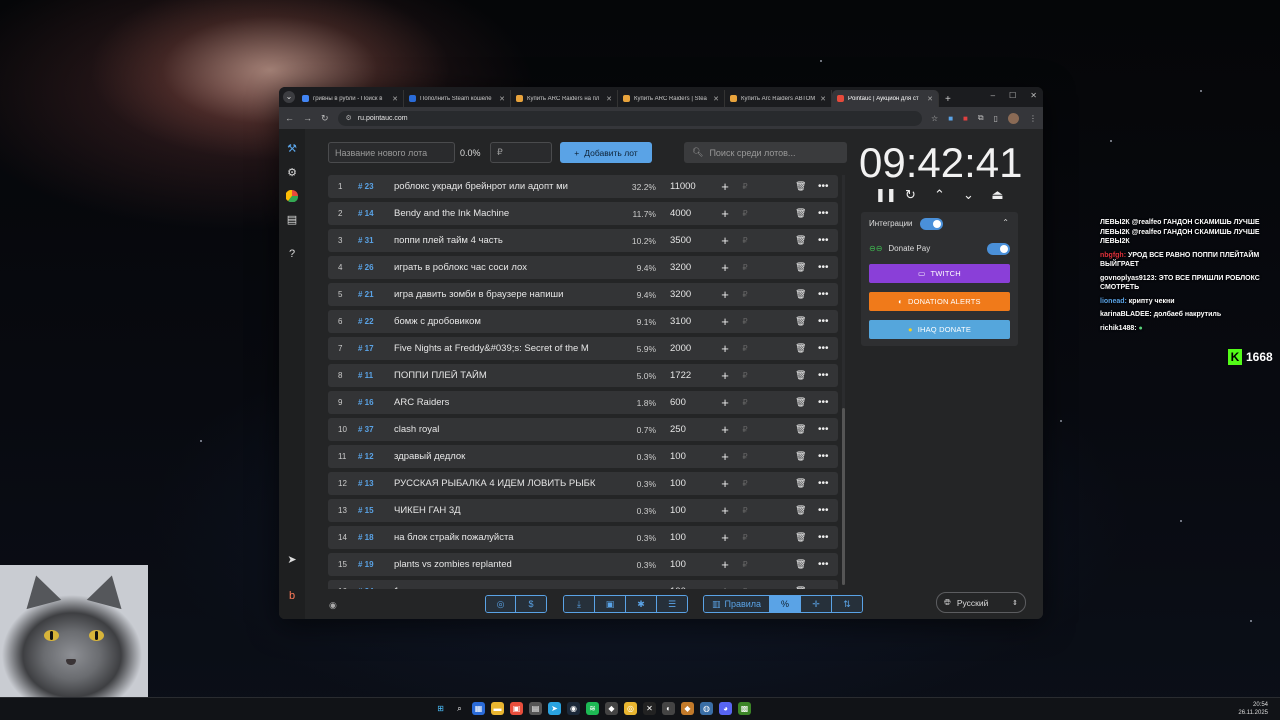 This screenshot has width=1280, height=720. I want to click on integrations-toggle, so click(931, 224).